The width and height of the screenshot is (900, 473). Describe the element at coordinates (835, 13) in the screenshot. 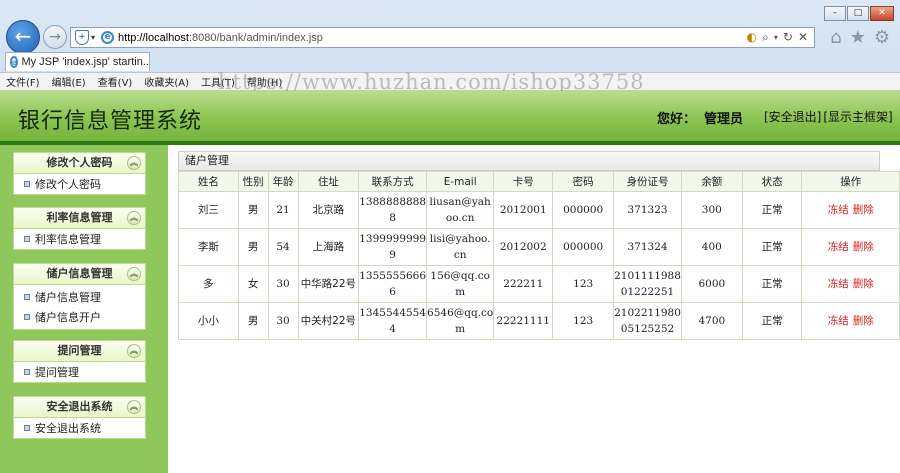

I see `minimize-icon: –` at that location.